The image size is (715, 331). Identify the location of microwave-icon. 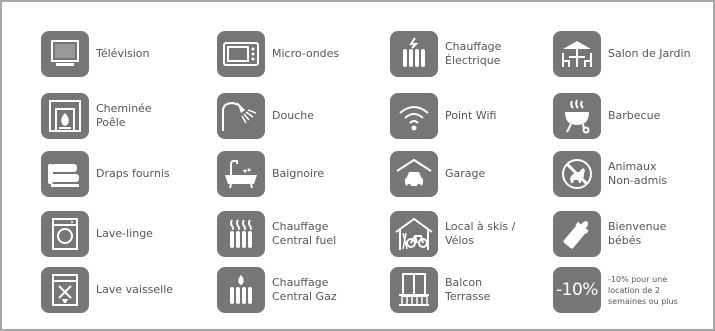
(241, 54).